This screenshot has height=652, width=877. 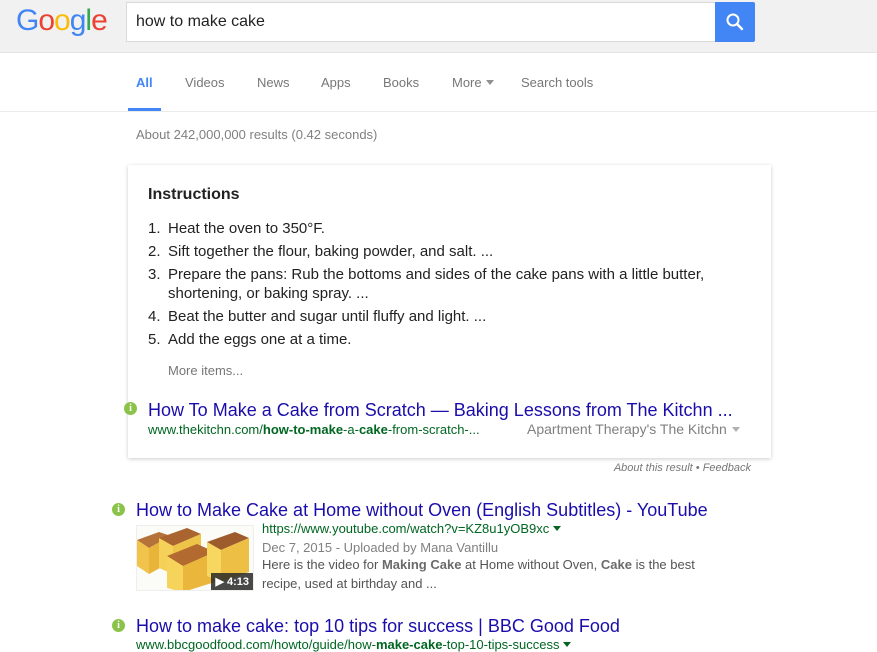 I want to click on snippet-text: at Home without Oven,, so click(x=531, y=564).